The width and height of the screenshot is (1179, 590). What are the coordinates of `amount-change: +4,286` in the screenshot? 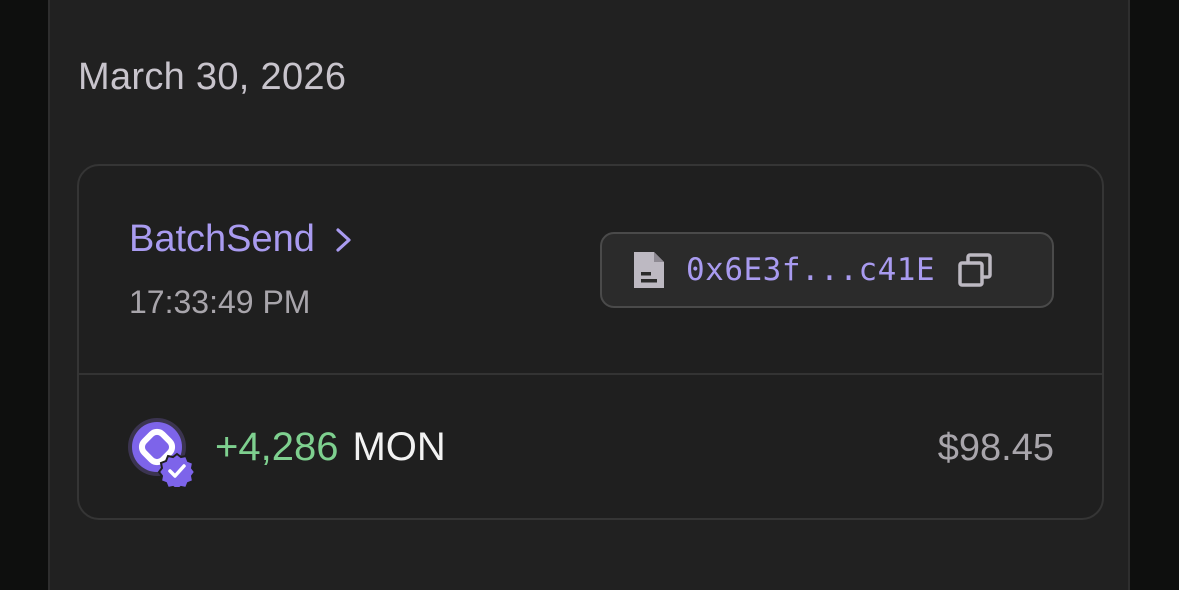 It's located at (277, 447).